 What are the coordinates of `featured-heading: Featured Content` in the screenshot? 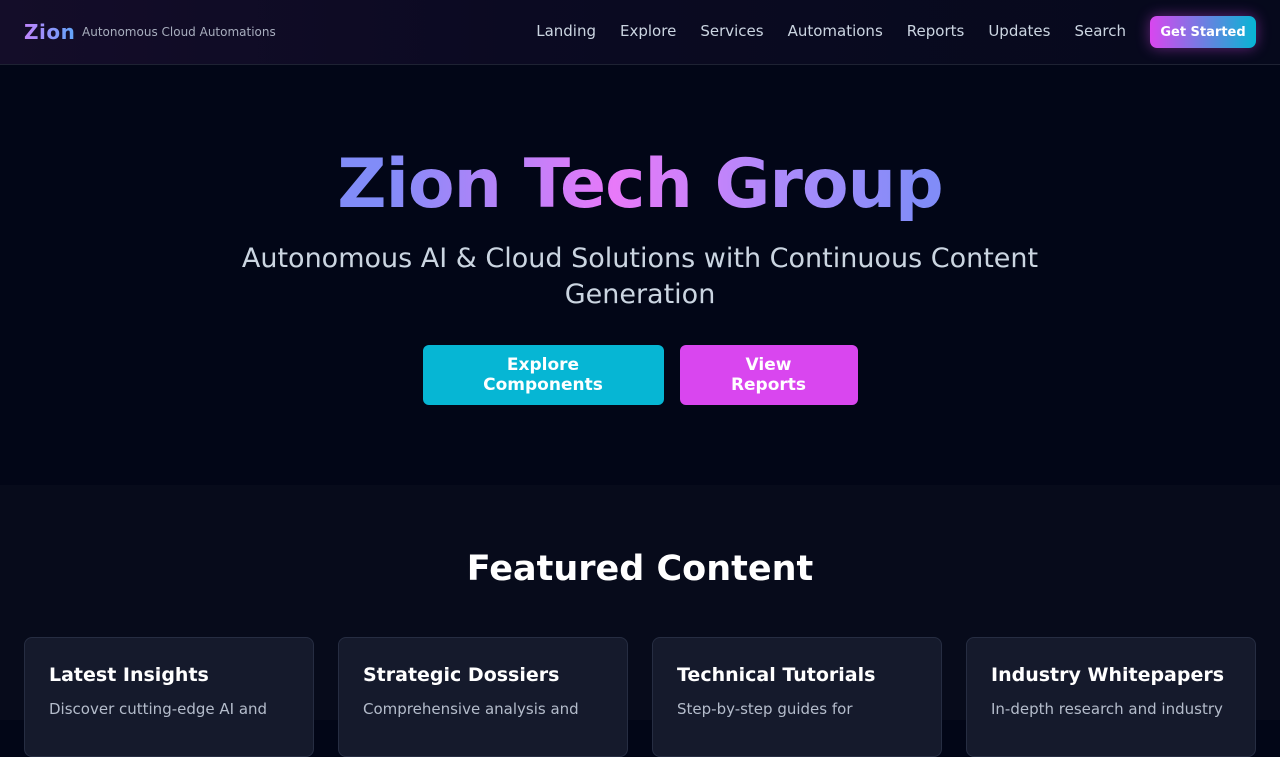 It's located at (640, 569).